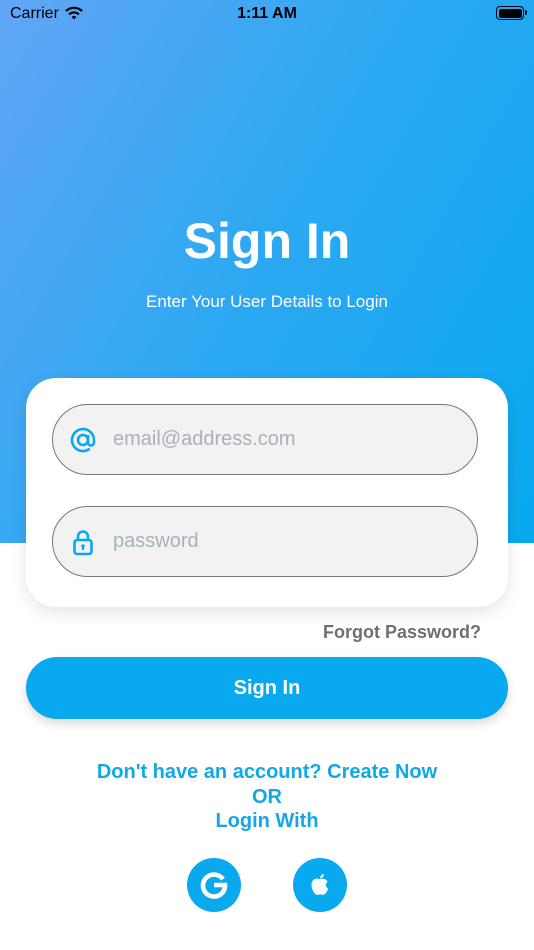  I want to click on login-with-label: Login With, so click(267, 821).